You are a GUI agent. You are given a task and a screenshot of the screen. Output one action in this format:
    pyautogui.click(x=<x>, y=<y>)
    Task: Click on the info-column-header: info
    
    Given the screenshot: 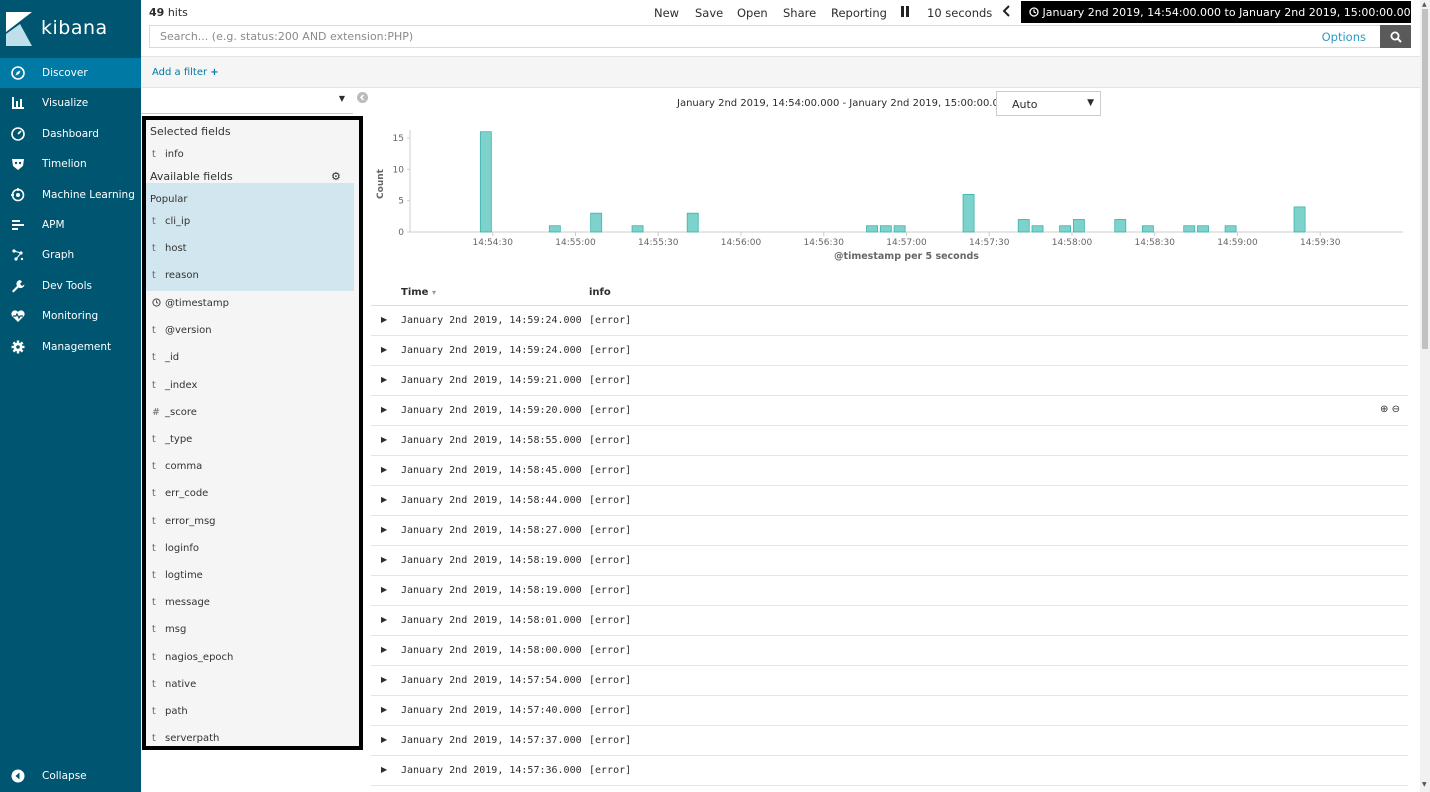 What is the action you would take?
    pyautogui.click(x=600, y=292)
    